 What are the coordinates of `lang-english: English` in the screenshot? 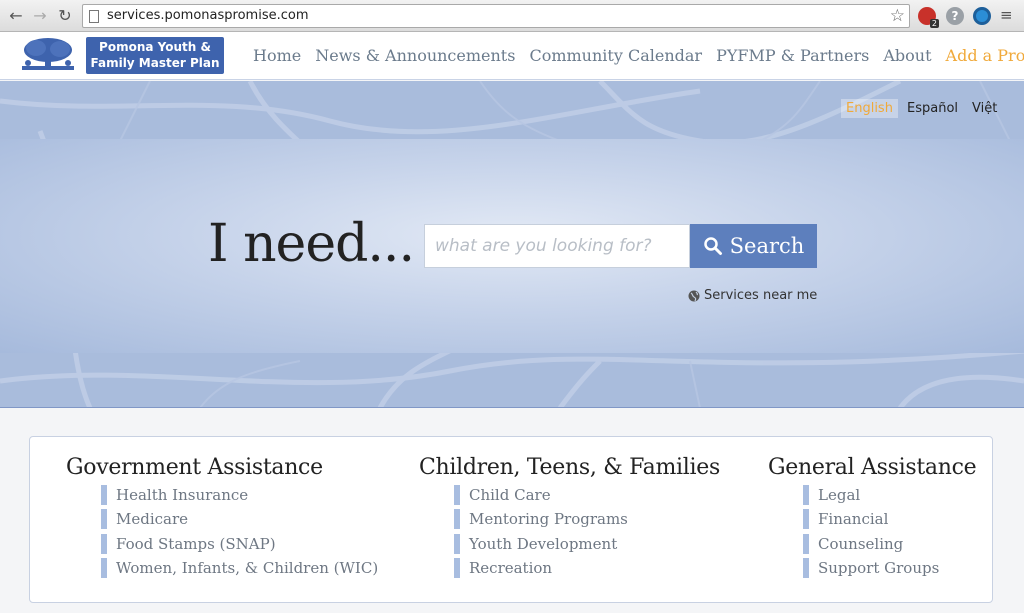 It's located at (869, 108).